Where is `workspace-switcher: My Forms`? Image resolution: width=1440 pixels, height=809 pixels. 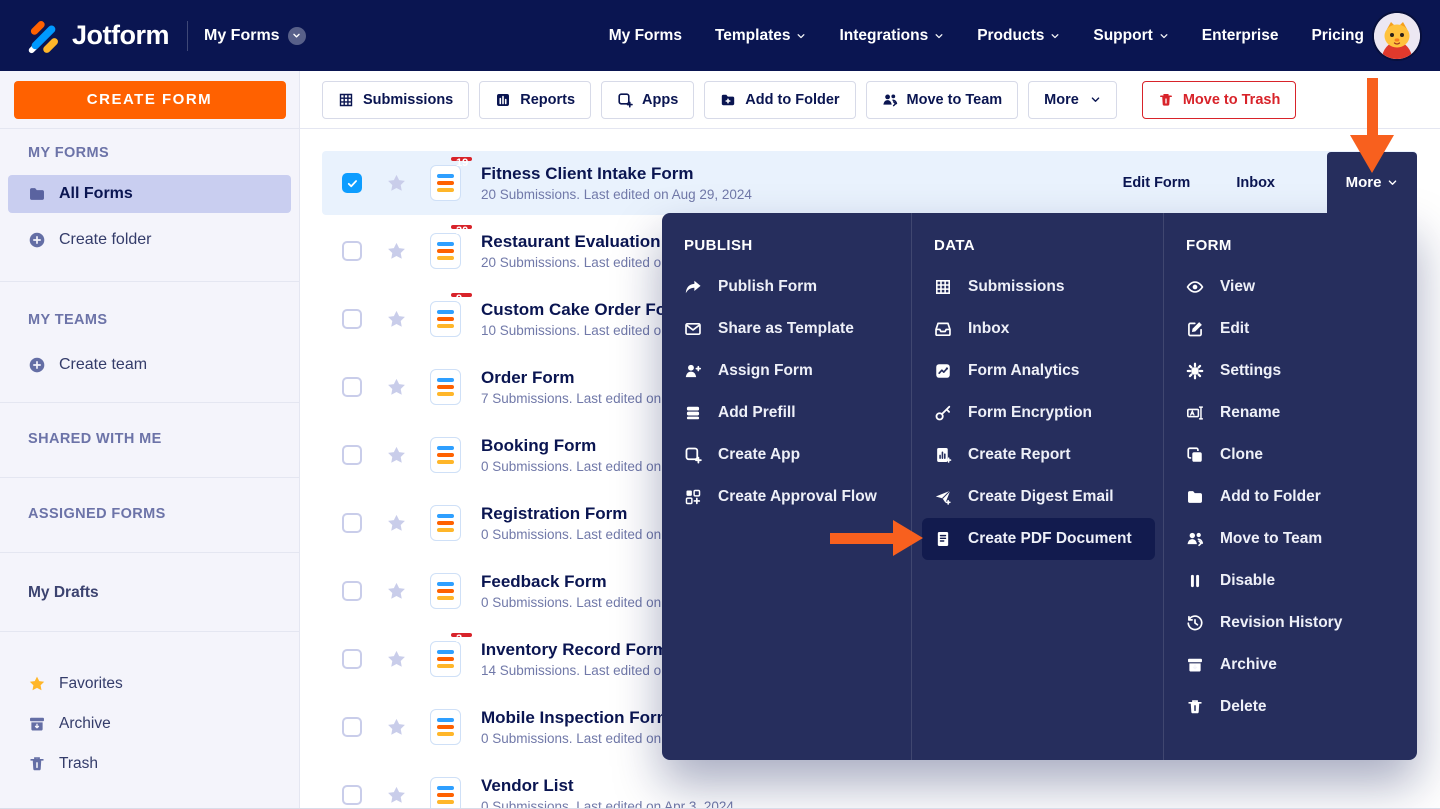
workspace-switcher: My Forms is located at coordinates (255, 35).